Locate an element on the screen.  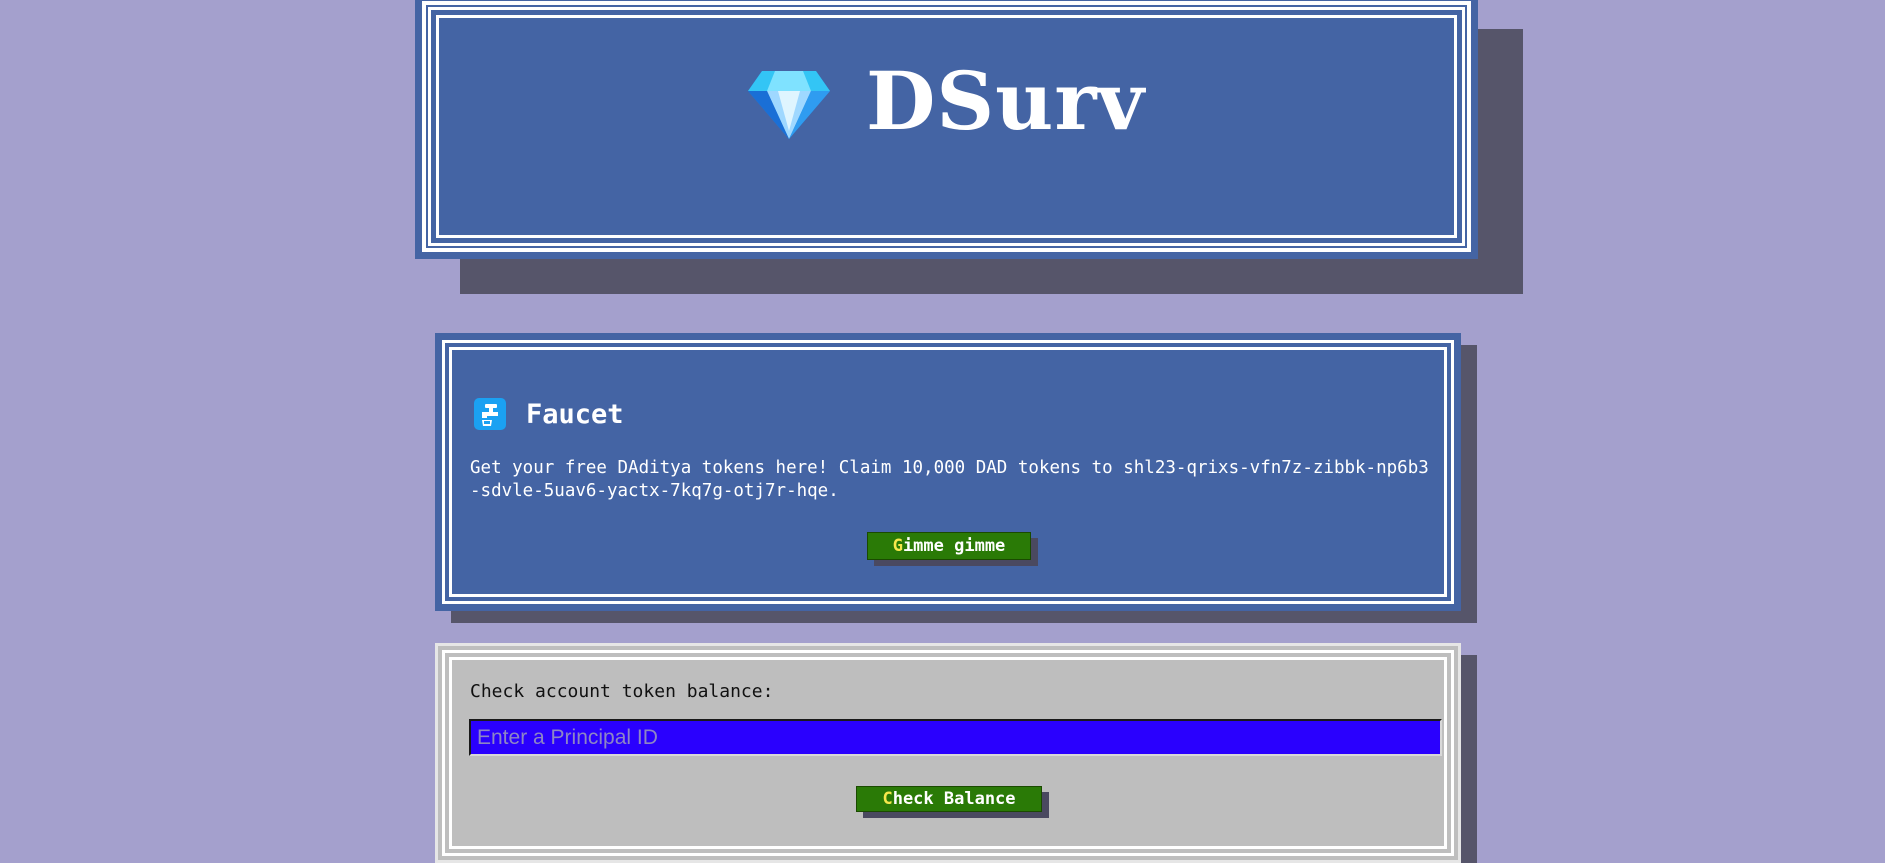
gimme-button-label: imme gimme is located at coordinates (954, 545).